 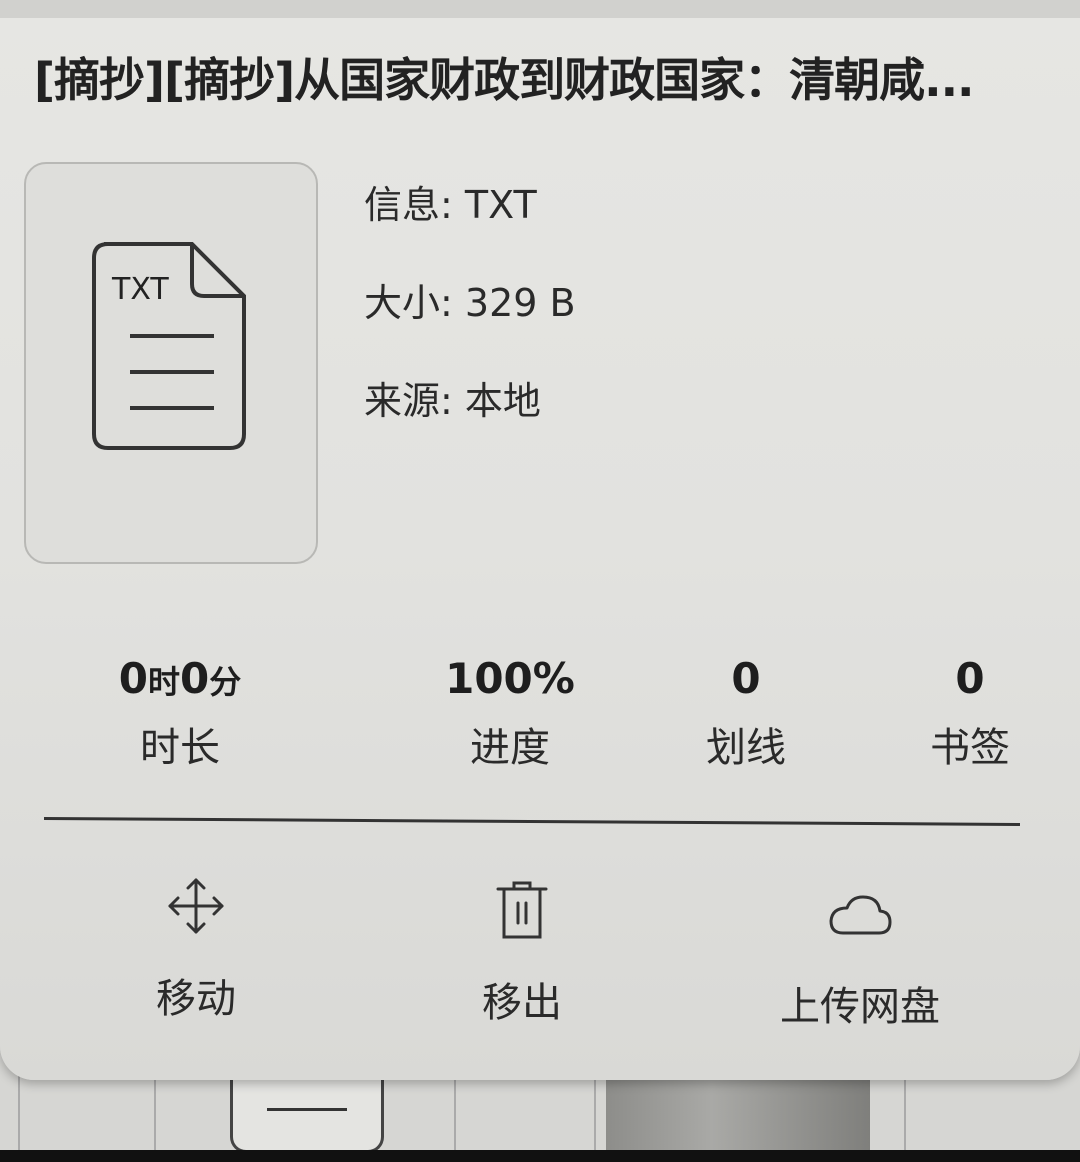 I want to click on section-divider, so click(x=532, y=821).